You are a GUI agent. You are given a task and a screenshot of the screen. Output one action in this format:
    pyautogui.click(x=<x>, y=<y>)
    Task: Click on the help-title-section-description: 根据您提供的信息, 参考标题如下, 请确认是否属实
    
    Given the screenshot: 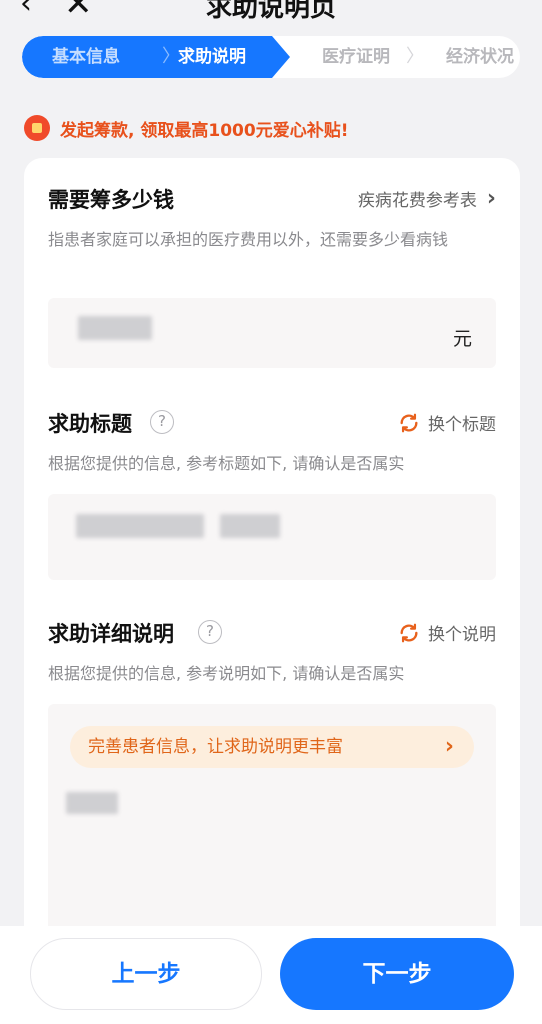 What is the action you would take?
    pyautogui.click(x=226, y=463)
    